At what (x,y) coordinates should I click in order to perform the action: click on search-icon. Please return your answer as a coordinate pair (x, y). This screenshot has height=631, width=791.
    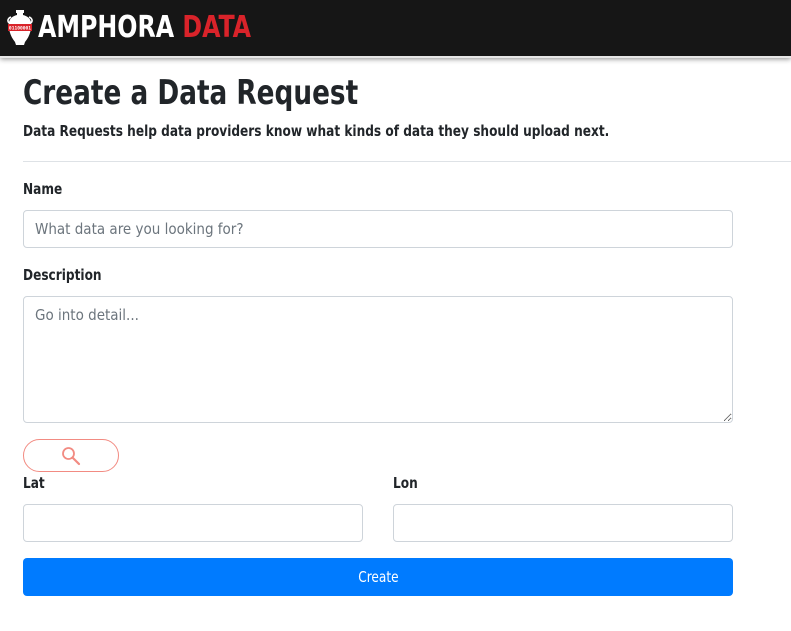
    Looking at the image, I should click on (71, 455).